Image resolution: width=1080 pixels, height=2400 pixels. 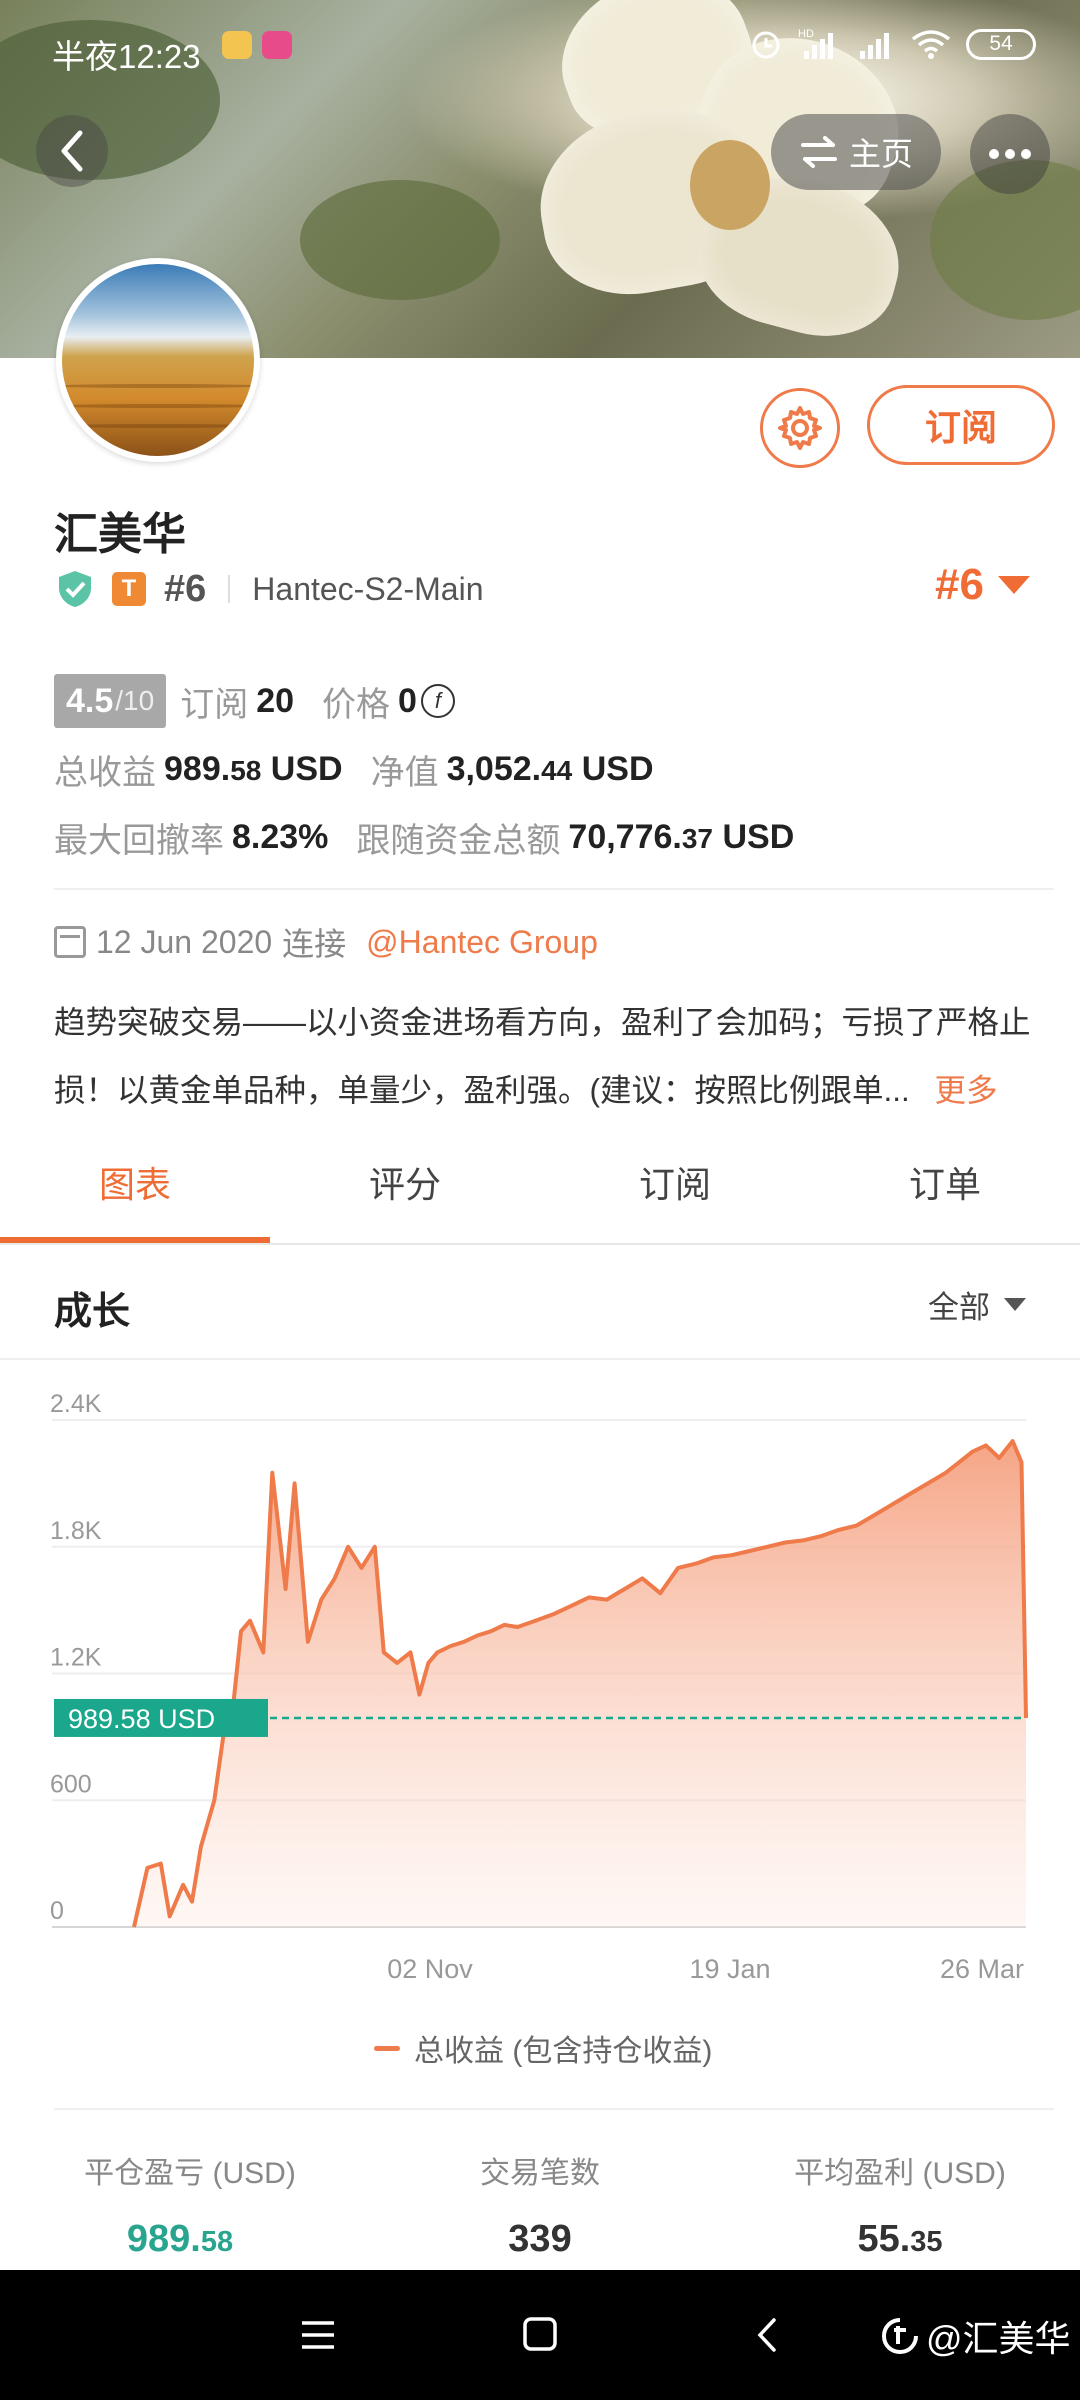 I want to click on current-value-label: 989.58 USD, so click(x=141, y=1719).